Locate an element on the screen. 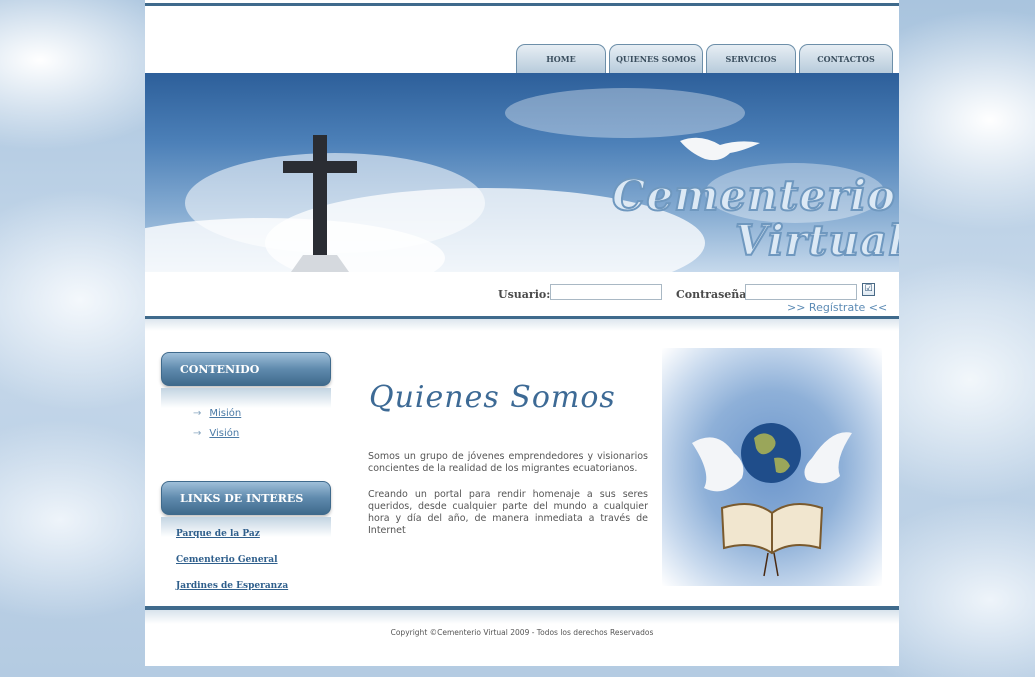 Image resolution: width=1035 pixels, height=677 pixels. login-checkbox: ☑ is located at coordinates (868, 289).